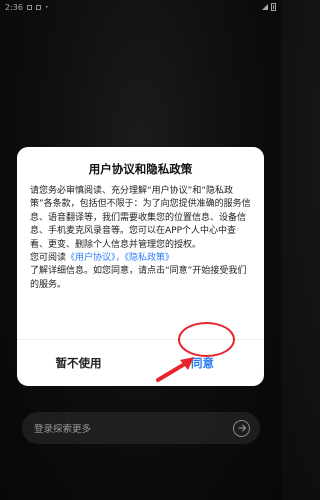 Image resolution: width=320 pixels, height=500 pixels. Describe the element at coordinates (48, 258) in the screenshot. I see `read-prefix: 您可阅读` at that location.